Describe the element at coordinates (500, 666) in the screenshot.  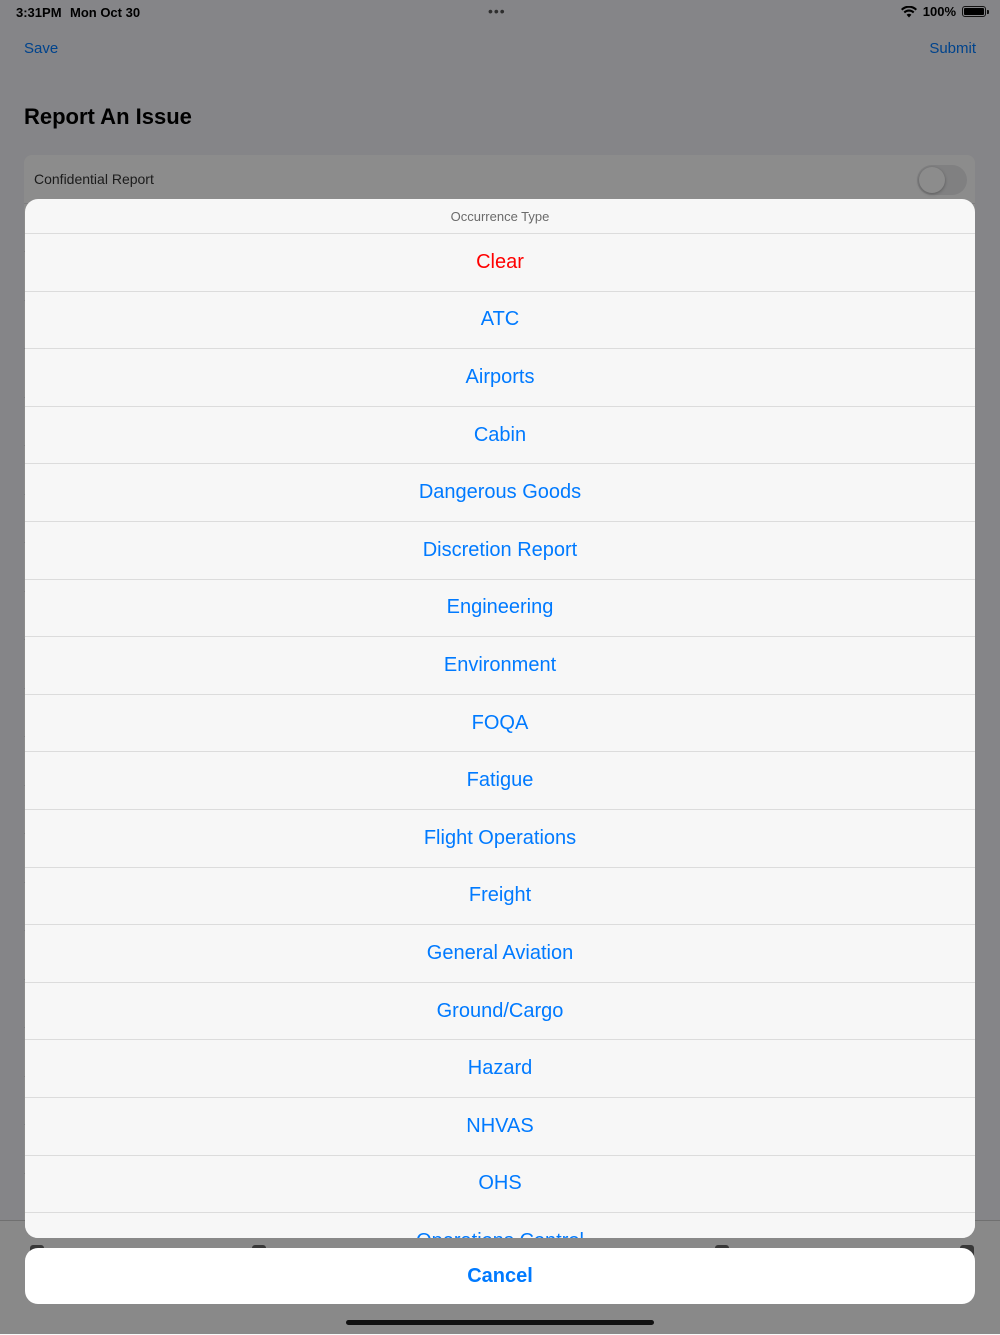
I see `option-environment: Environment` at that location.